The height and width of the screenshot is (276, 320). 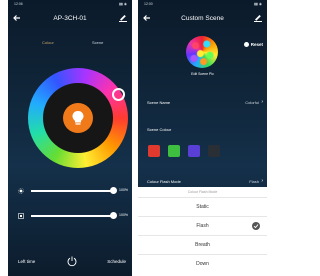 What do you see at coordinates (202, 52) in the screenshot?
I see `scene-picture` at bounding box center [202, 52].